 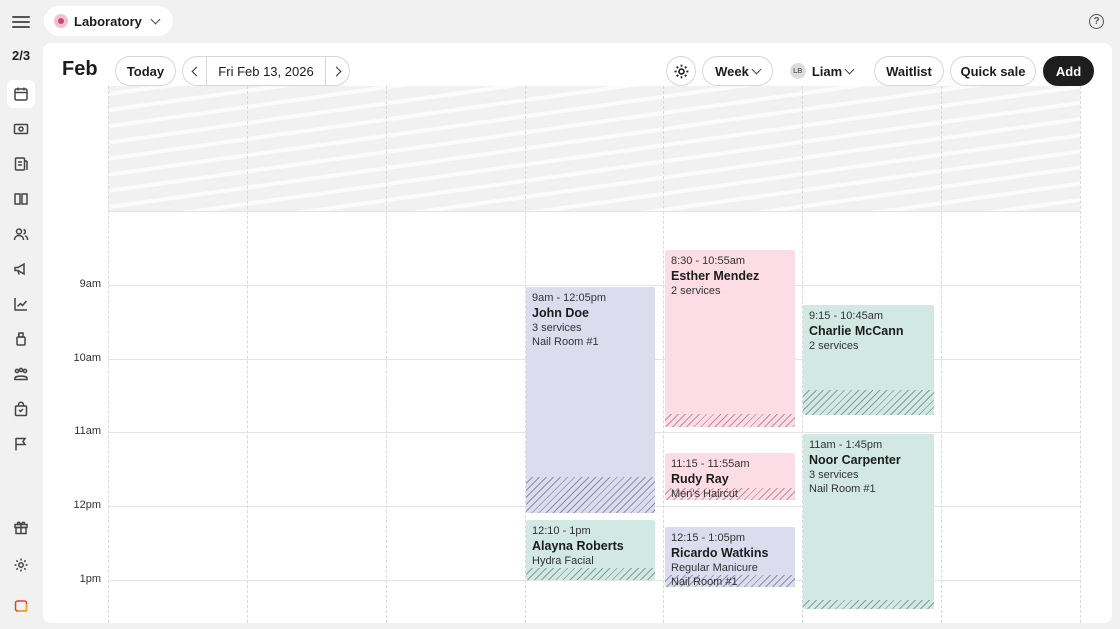 I want to click on client-name: Noor Carpenter, so click(x=855, y=460).